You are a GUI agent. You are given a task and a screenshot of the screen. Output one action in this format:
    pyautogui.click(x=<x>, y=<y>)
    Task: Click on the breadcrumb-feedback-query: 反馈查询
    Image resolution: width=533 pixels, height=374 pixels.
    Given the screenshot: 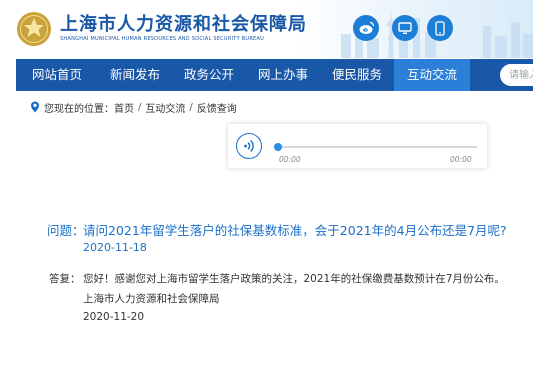 What is the action you would take?
    pyautogui.click(x=217, y=107)
    